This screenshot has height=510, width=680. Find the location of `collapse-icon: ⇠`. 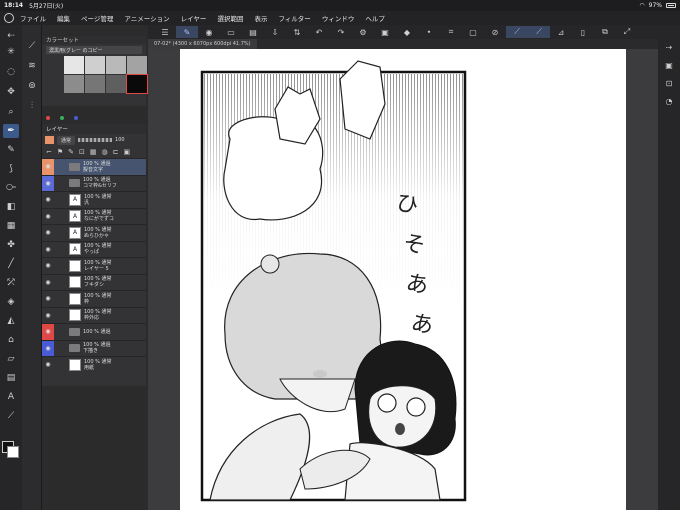

collapse-icon: ⇠ is located at coordinates (11, 36).